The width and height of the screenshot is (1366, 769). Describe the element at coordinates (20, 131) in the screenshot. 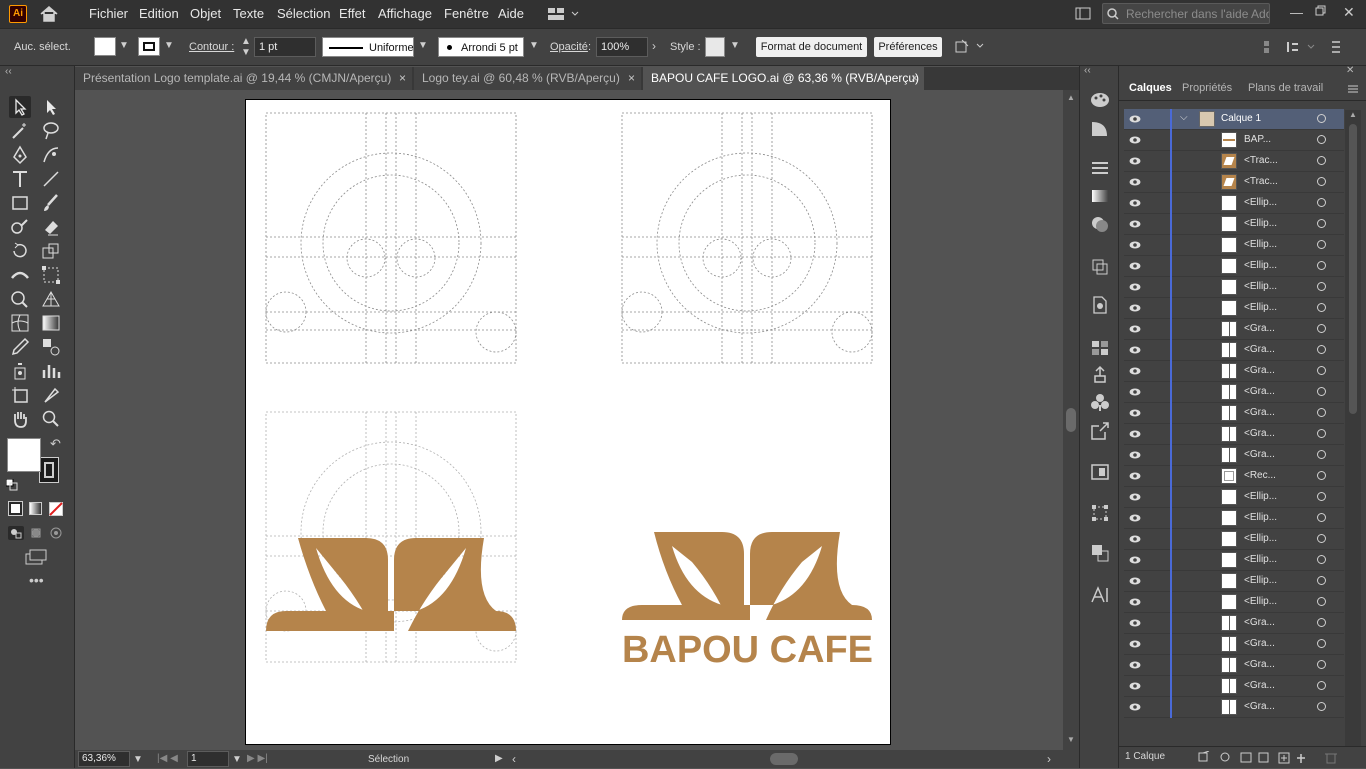

I see `magic-wand-icon` at that location.